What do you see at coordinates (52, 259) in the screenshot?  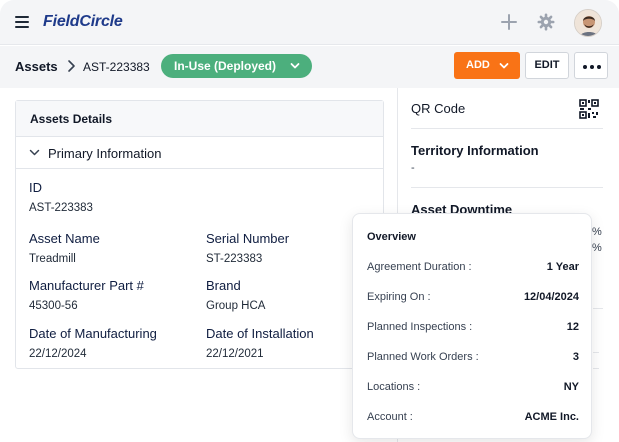 I see `field-value: Treadmill` at bounding box center [52, 259].